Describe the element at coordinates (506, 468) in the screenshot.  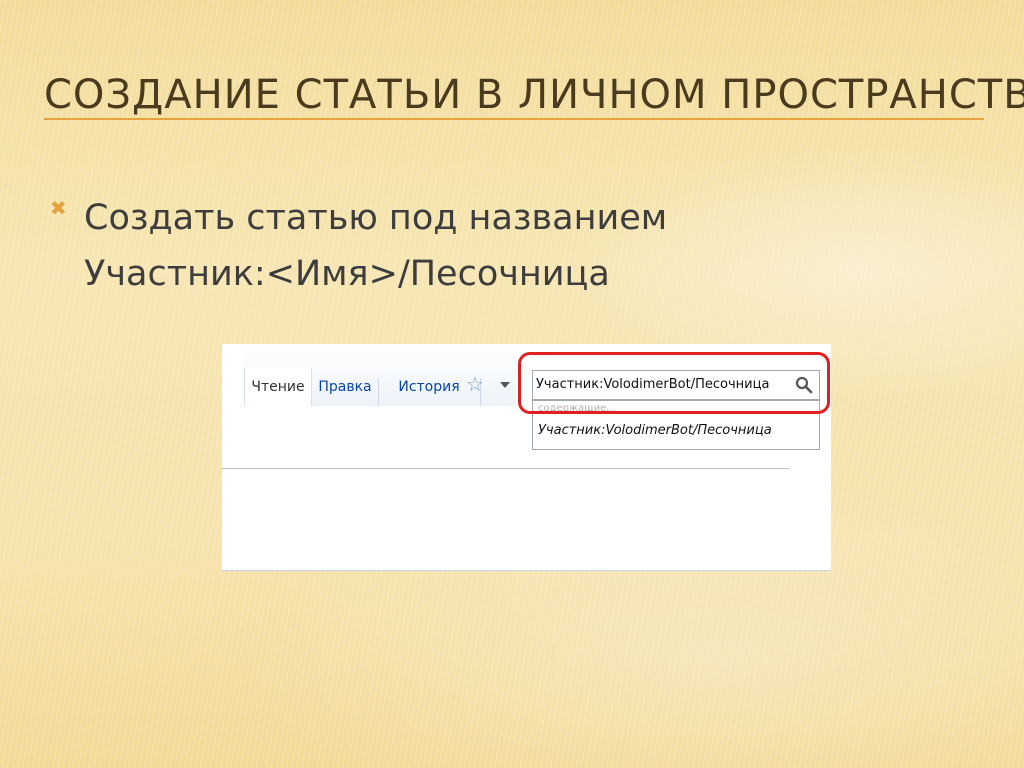
I see `content-divider` at that location.